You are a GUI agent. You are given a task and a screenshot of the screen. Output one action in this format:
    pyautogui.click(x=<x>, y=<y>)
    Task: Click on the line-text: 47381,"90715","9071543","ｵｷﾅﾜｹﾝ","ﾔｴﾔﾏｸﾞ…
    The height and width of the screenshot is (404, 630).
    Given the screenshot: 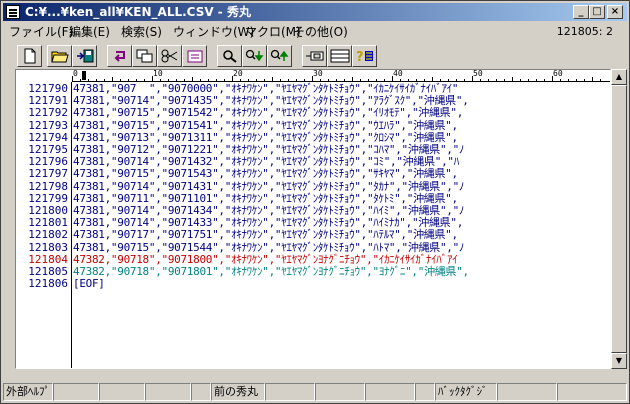 What is the action you would take?
    pyautogui.click(x=265, y=174)
    